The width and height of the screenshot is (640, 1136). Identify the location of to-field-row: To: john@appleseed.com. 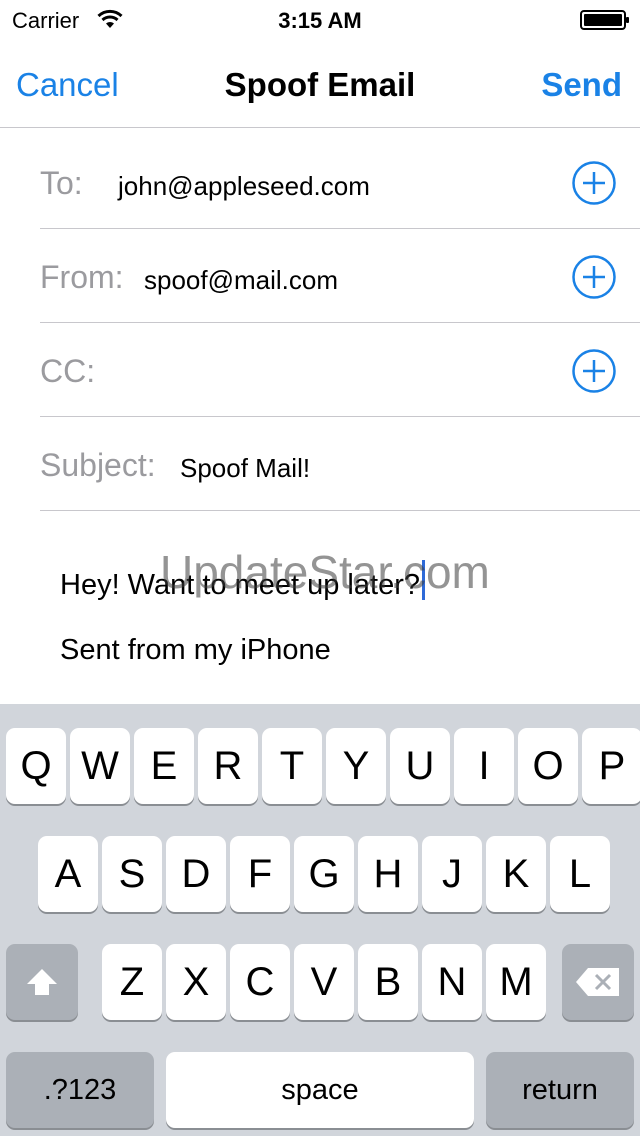
(340, 182).